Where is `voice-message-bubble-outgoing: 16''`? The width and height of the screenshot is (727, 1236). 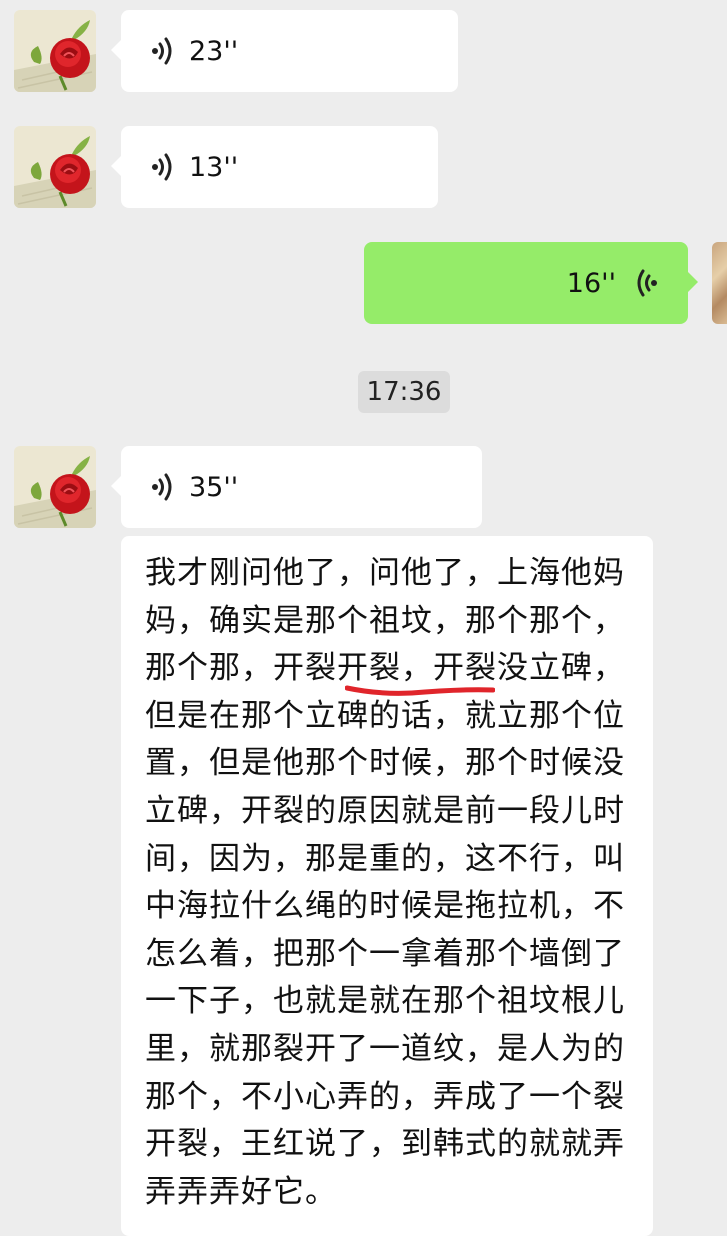 voice-message-bubble-outgoing: 16'' is located at coordinates (531, 283).